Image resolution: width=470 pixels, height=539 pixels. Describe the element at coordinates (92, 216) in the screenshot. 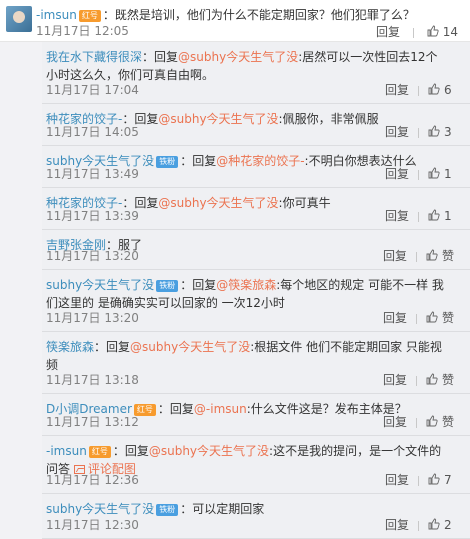

I see `timestamp: 11月17日 13:39` at that location.